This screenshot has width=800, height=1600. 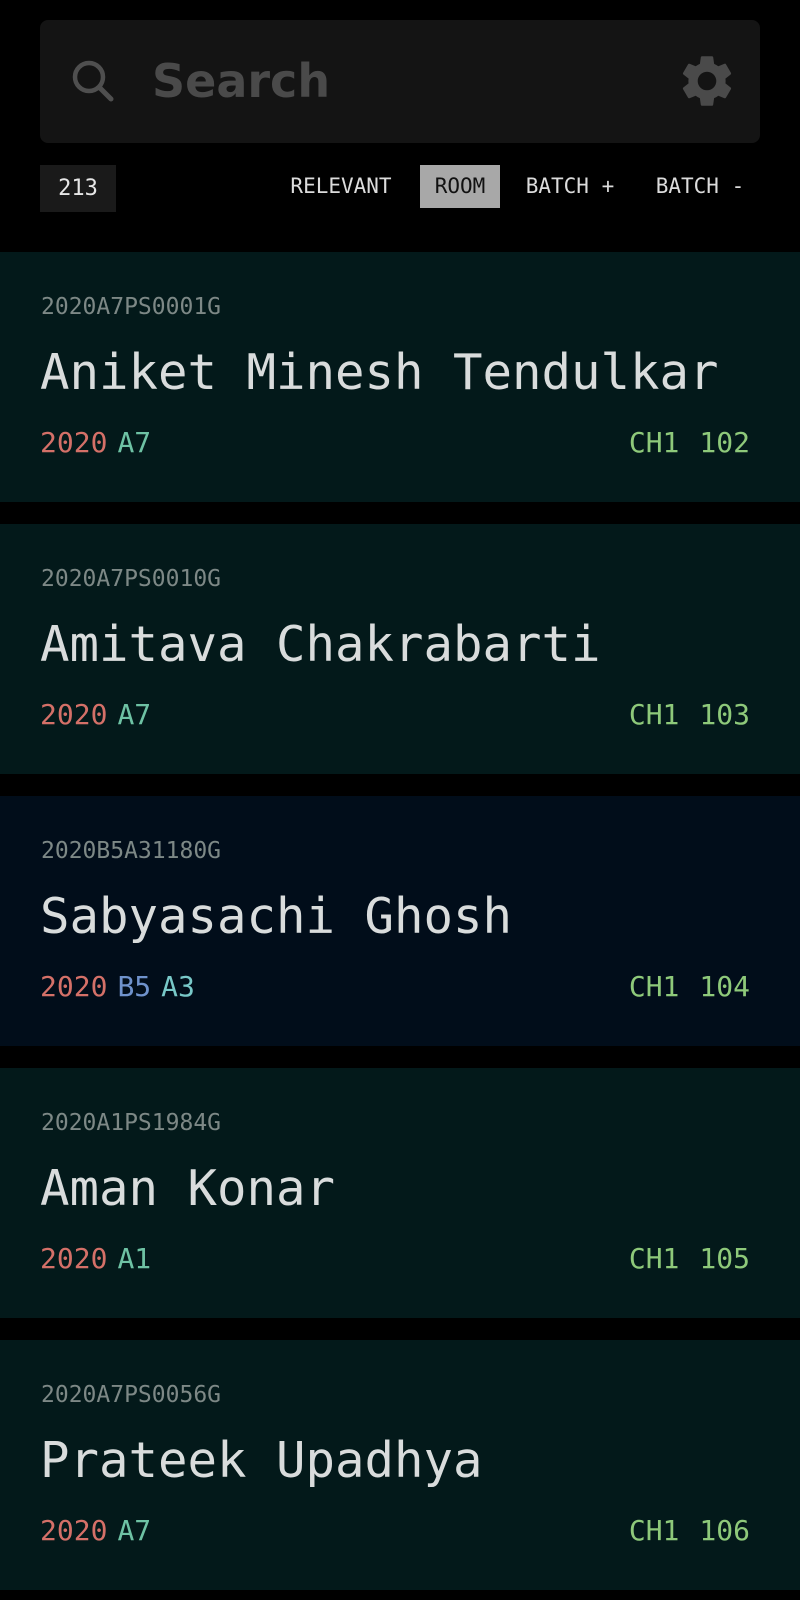 What do you see at coordinates (724, 1258) in the screenshot?
I see `room-number: 105` at bounding box center [724, 1258].